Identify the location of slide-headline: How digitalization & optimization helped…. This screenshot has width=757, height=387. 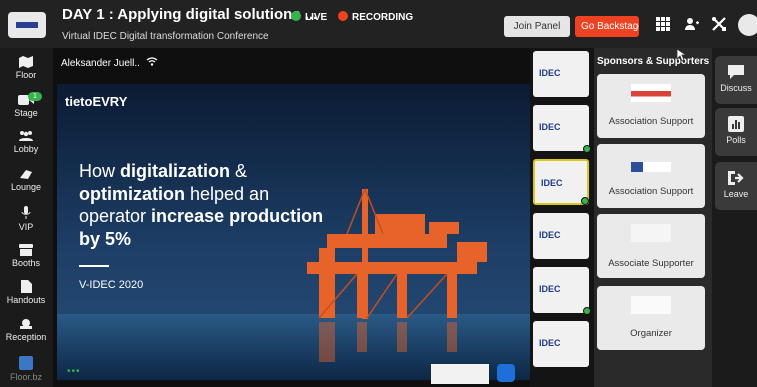
(201, 205).